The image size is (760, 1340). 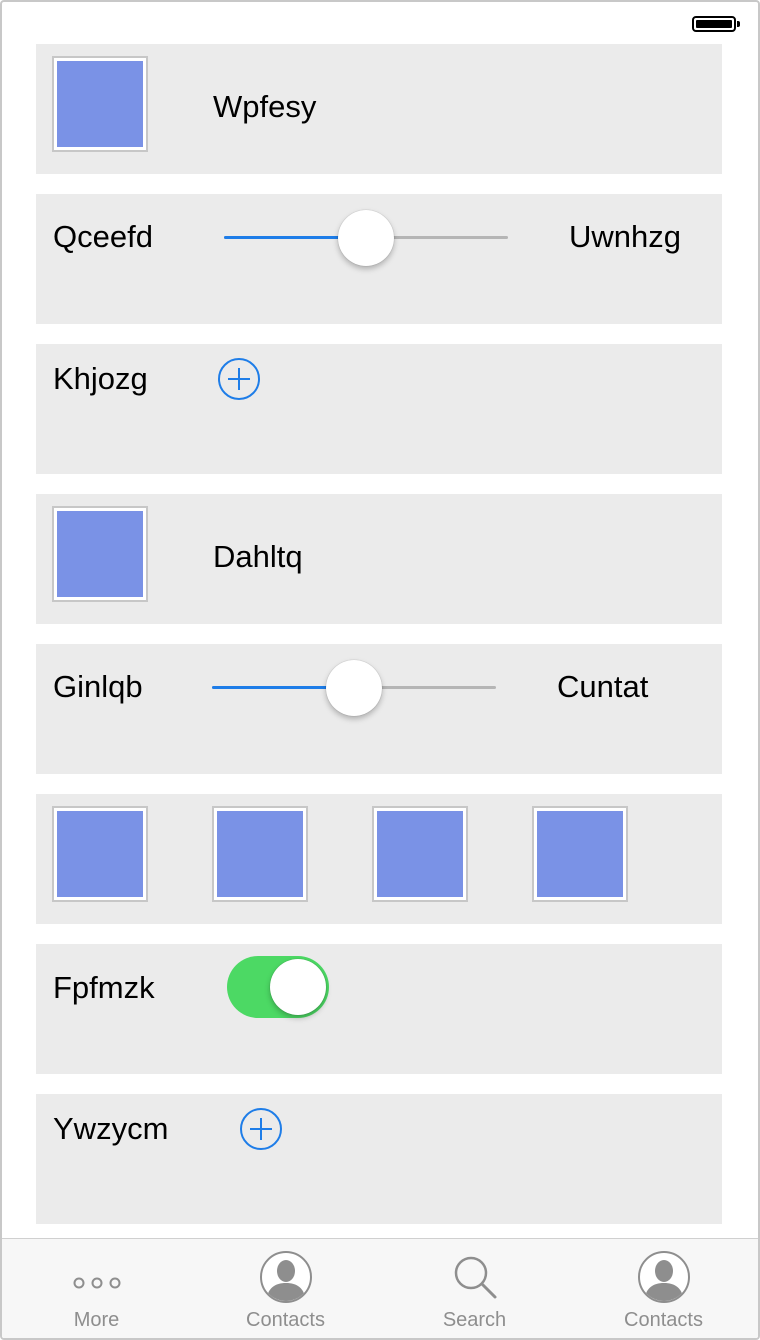 What do you see at coordinates (625, 236) in the screenshot?
I see `slider-right-label: Uwnhzg` at bounding box center [625, 236].